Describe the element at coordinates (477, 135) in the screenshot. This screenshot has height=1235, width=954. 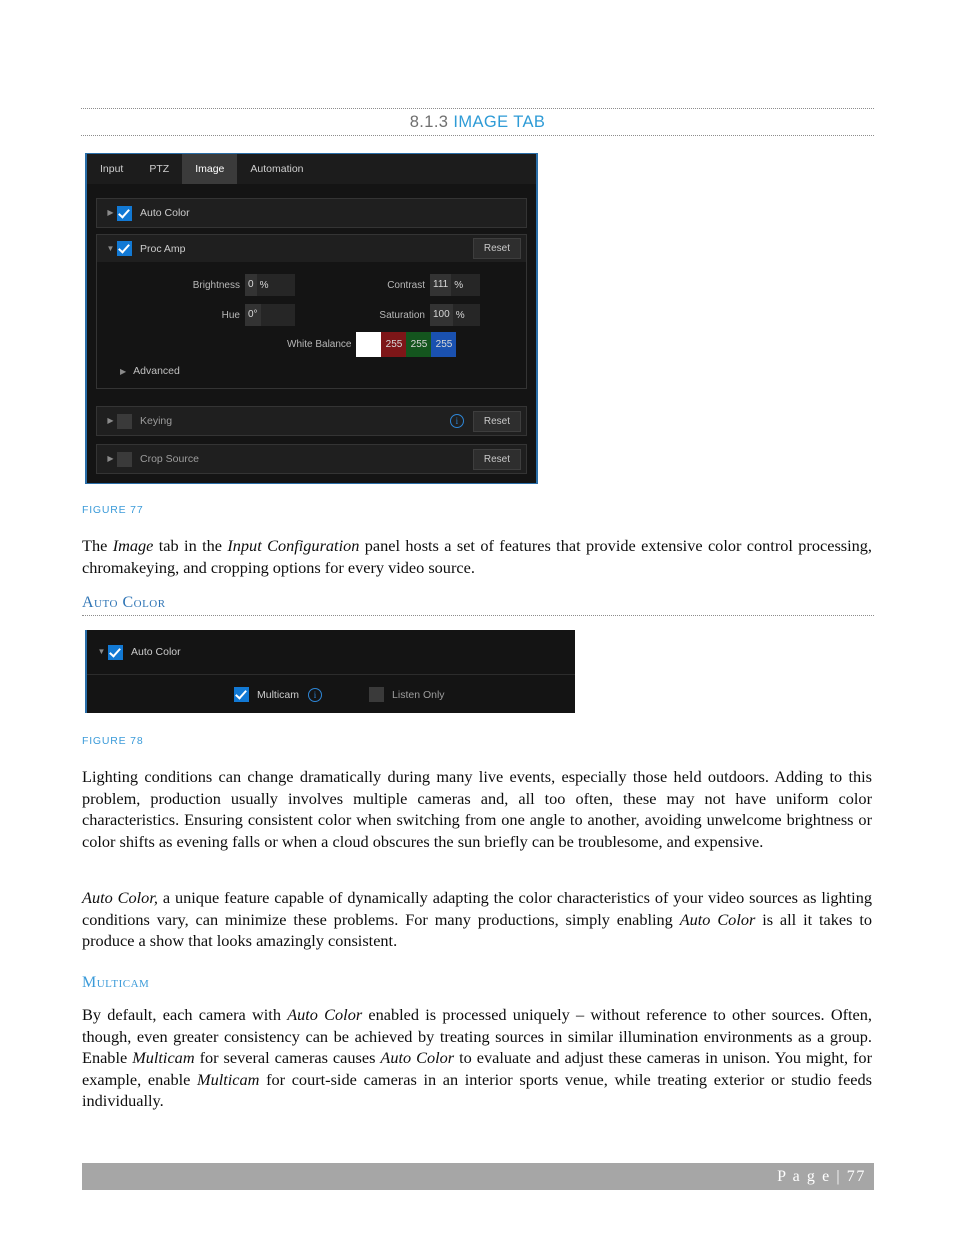
I see `heading-rule-bottom` at that location.